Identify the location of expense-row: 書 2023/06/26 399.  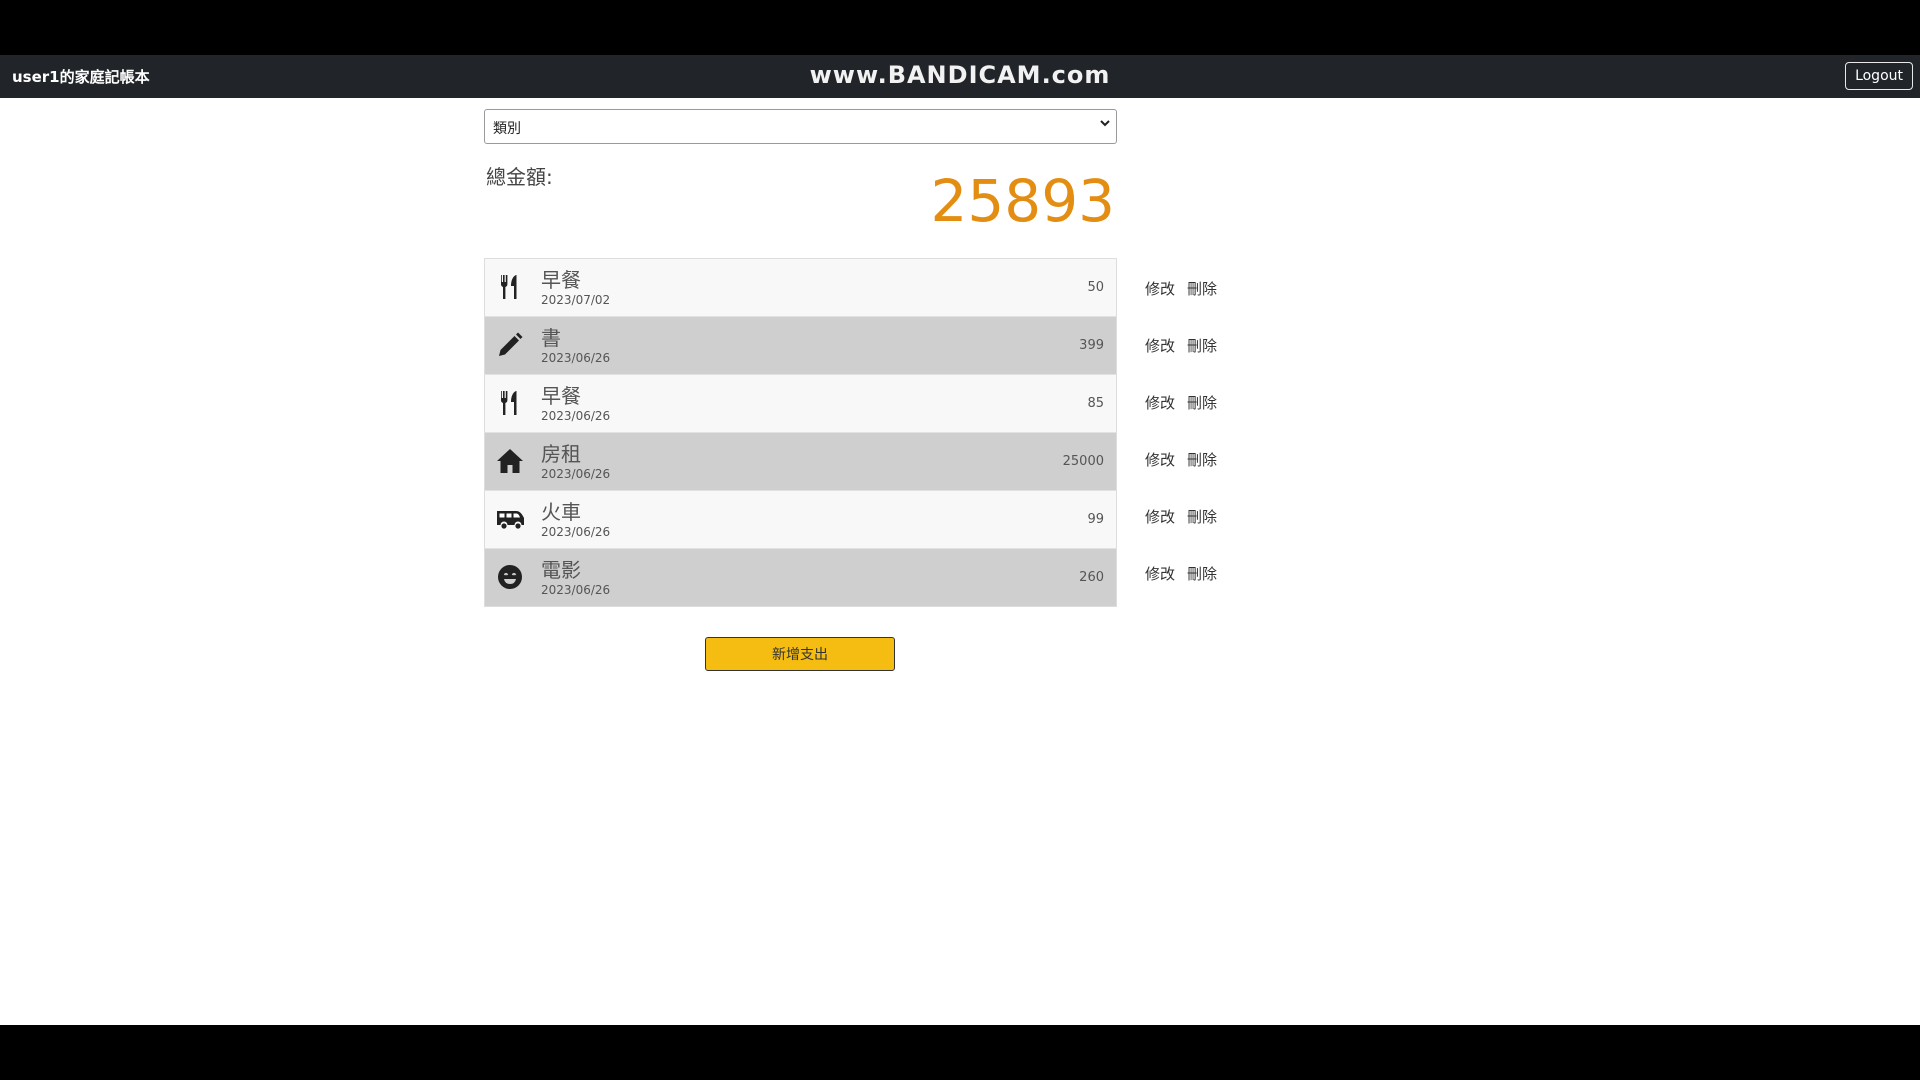
(800, 346).